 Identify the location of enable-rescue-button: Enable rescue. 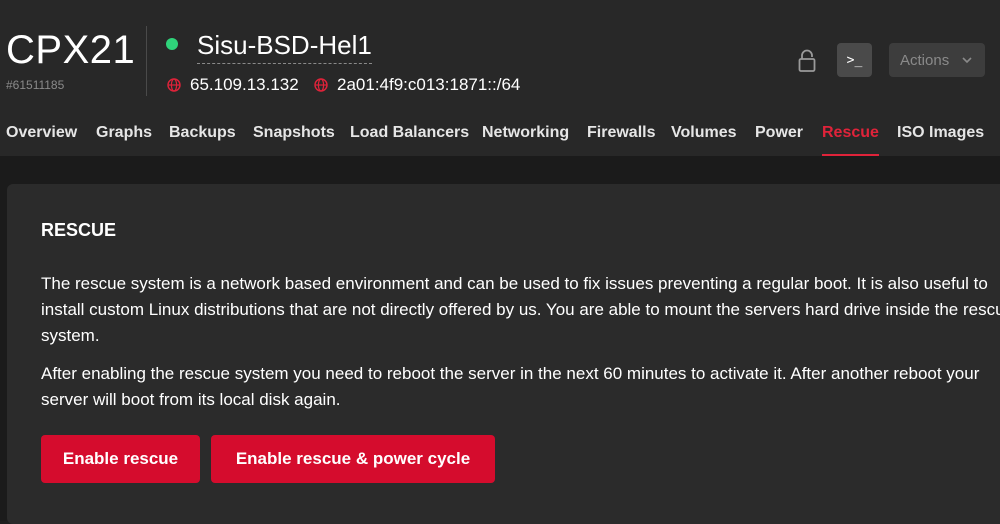
(120, 459).